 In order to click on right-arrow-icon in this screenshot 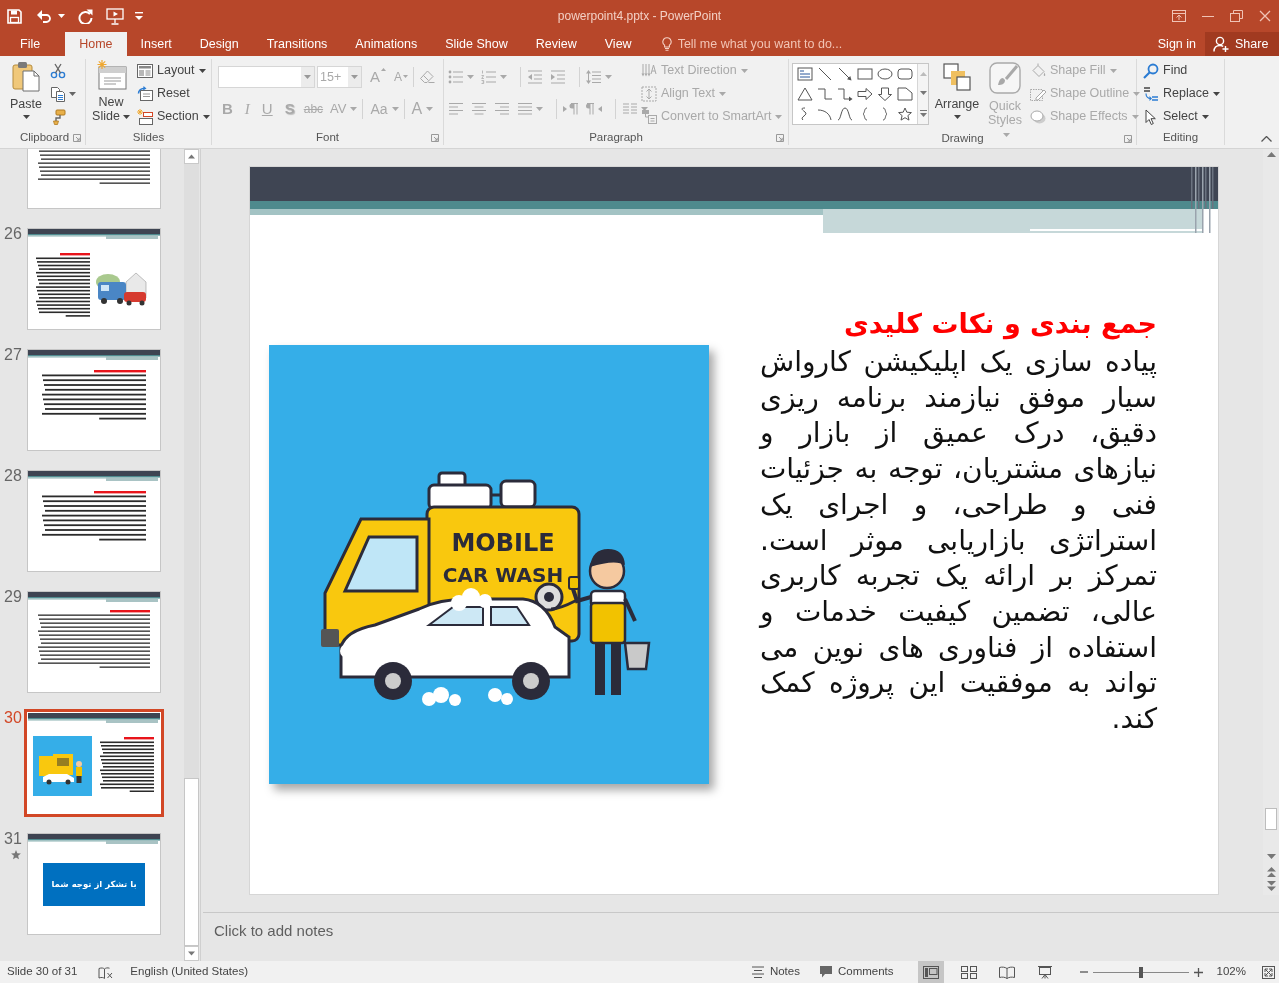, I will do `click(865, 94)`.